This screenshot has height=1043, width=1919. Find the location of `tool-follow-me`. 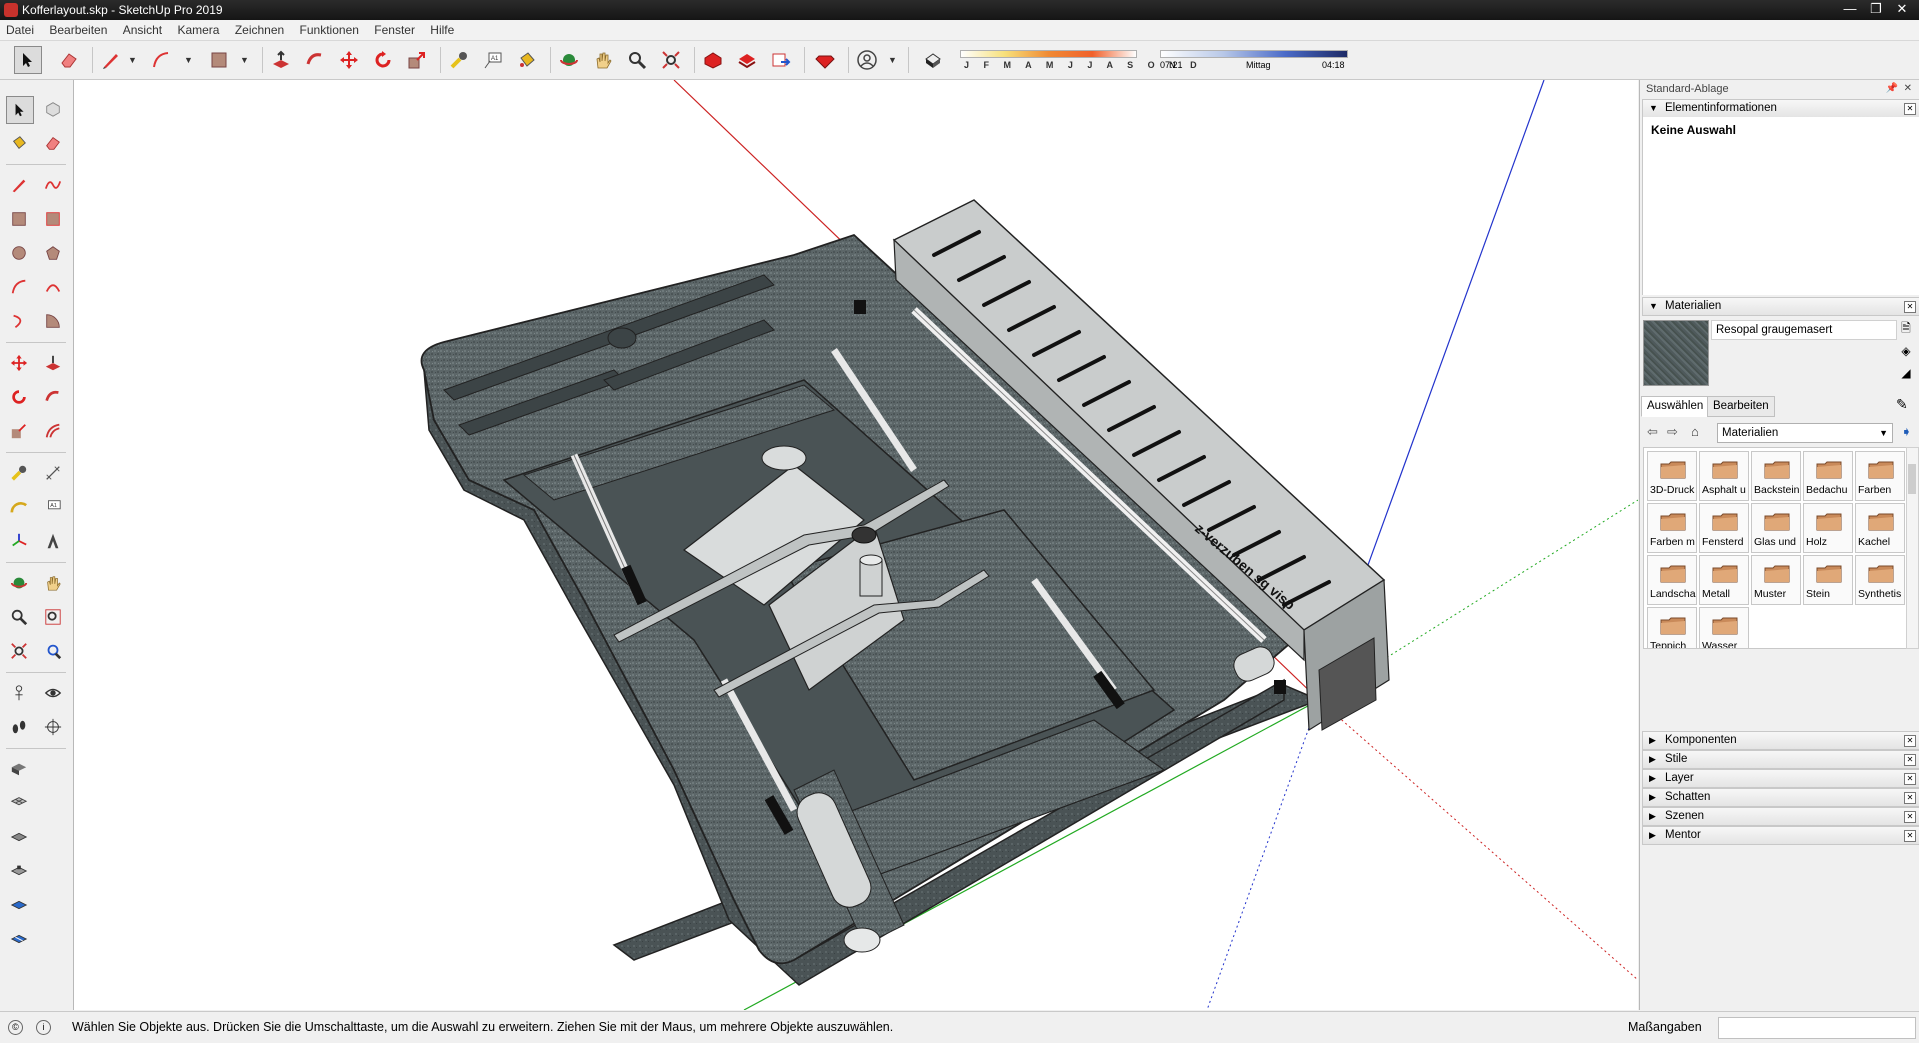

tool-follow-me is located at coordinates (53, 397).